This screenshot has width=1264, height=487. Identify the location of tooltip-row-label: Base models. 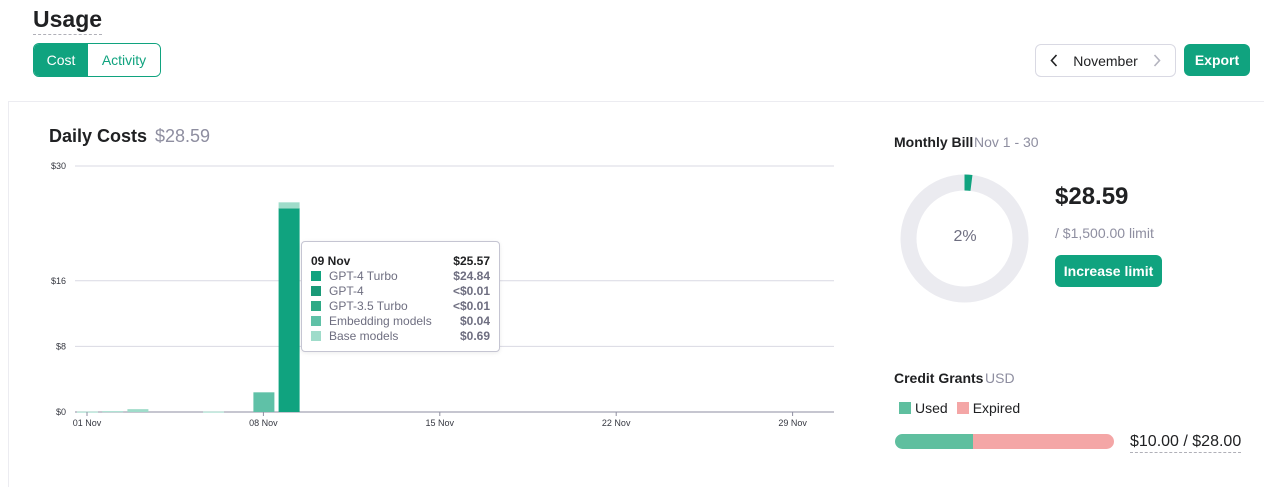
(364, 335).